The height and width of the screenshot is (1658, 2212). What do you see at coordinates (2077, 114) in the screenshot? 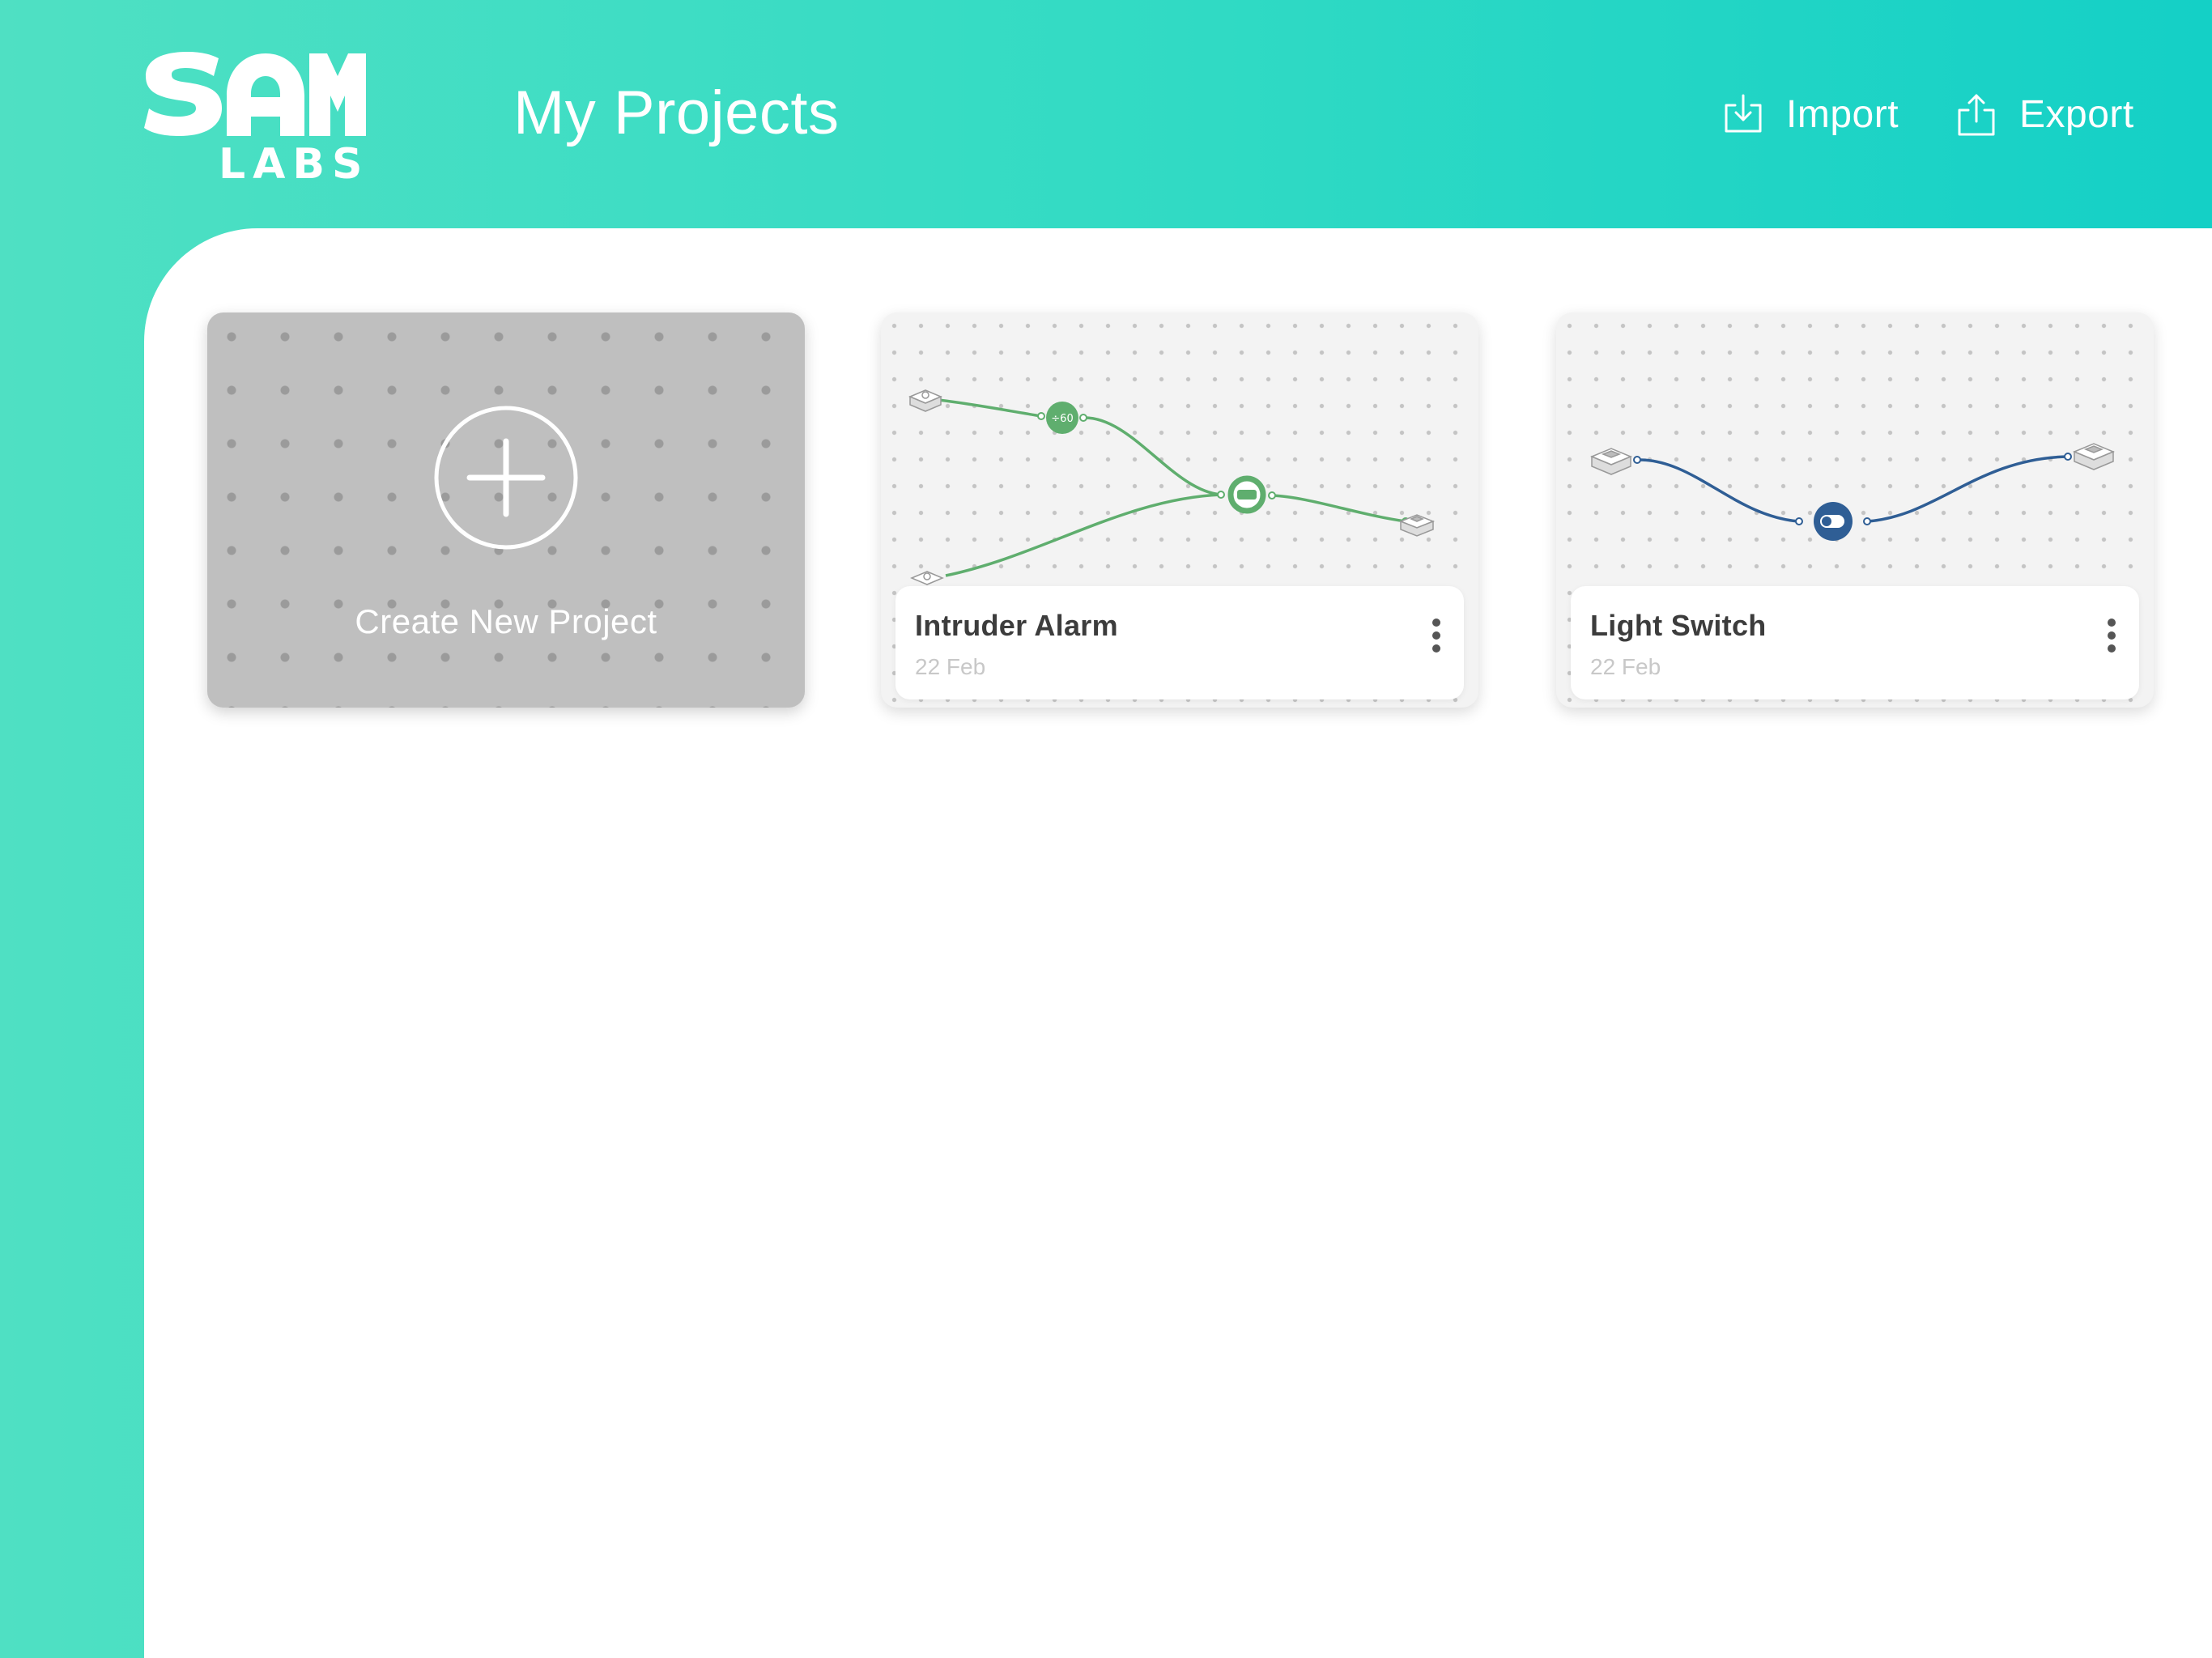
I see `export-label: Export` at bounding box center [2077, 114].